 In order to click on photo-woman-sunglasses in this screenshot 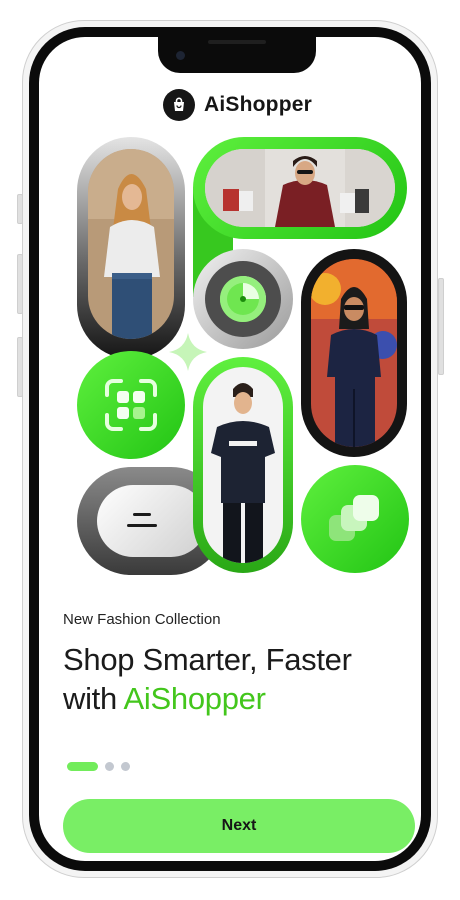, I will do `click(354, 353)`.